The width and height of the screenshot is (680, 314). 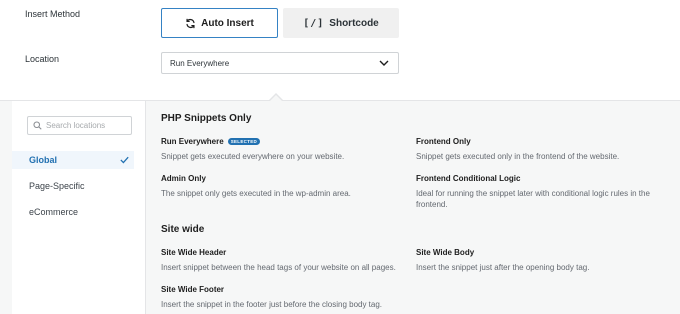 What do you see at coordinates (445, 252) in the screenshot?
I see `option-title: Site Wide Body` at bounding box center [445, 252].